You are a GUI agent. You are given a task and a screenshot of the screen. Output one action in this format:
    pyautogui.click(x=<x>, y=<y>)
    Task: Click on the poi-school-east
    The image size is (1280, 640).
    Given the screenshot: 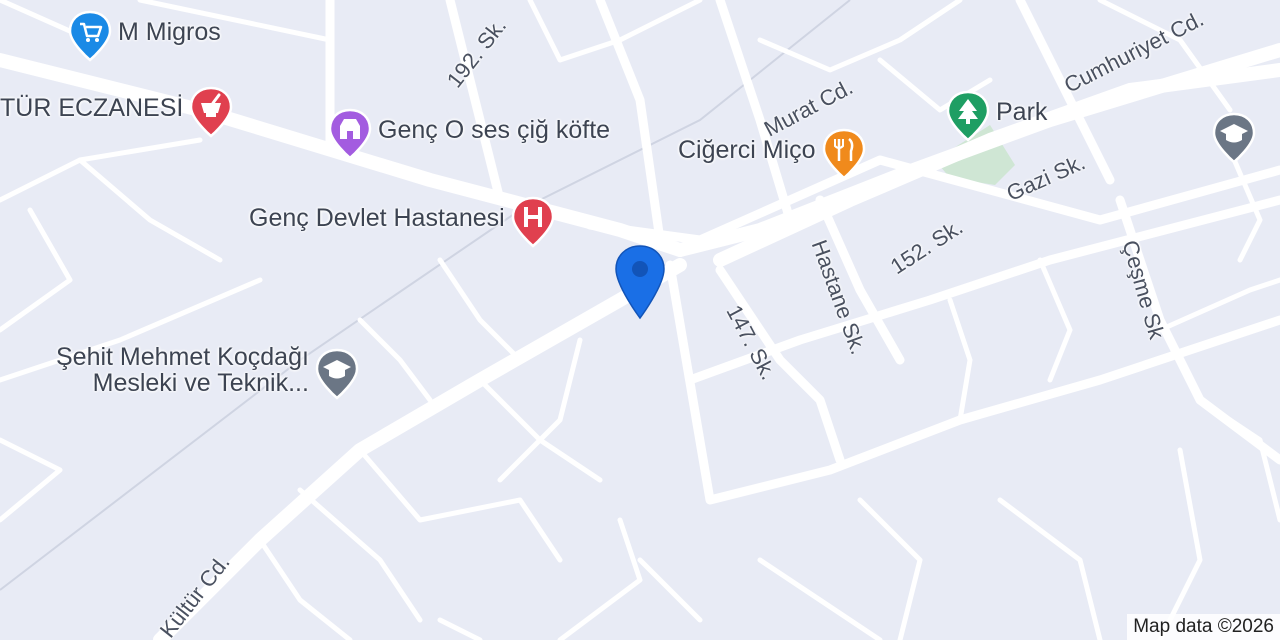 What is the action you would take?
    pyautogui.click(x=1234, y=138)
    